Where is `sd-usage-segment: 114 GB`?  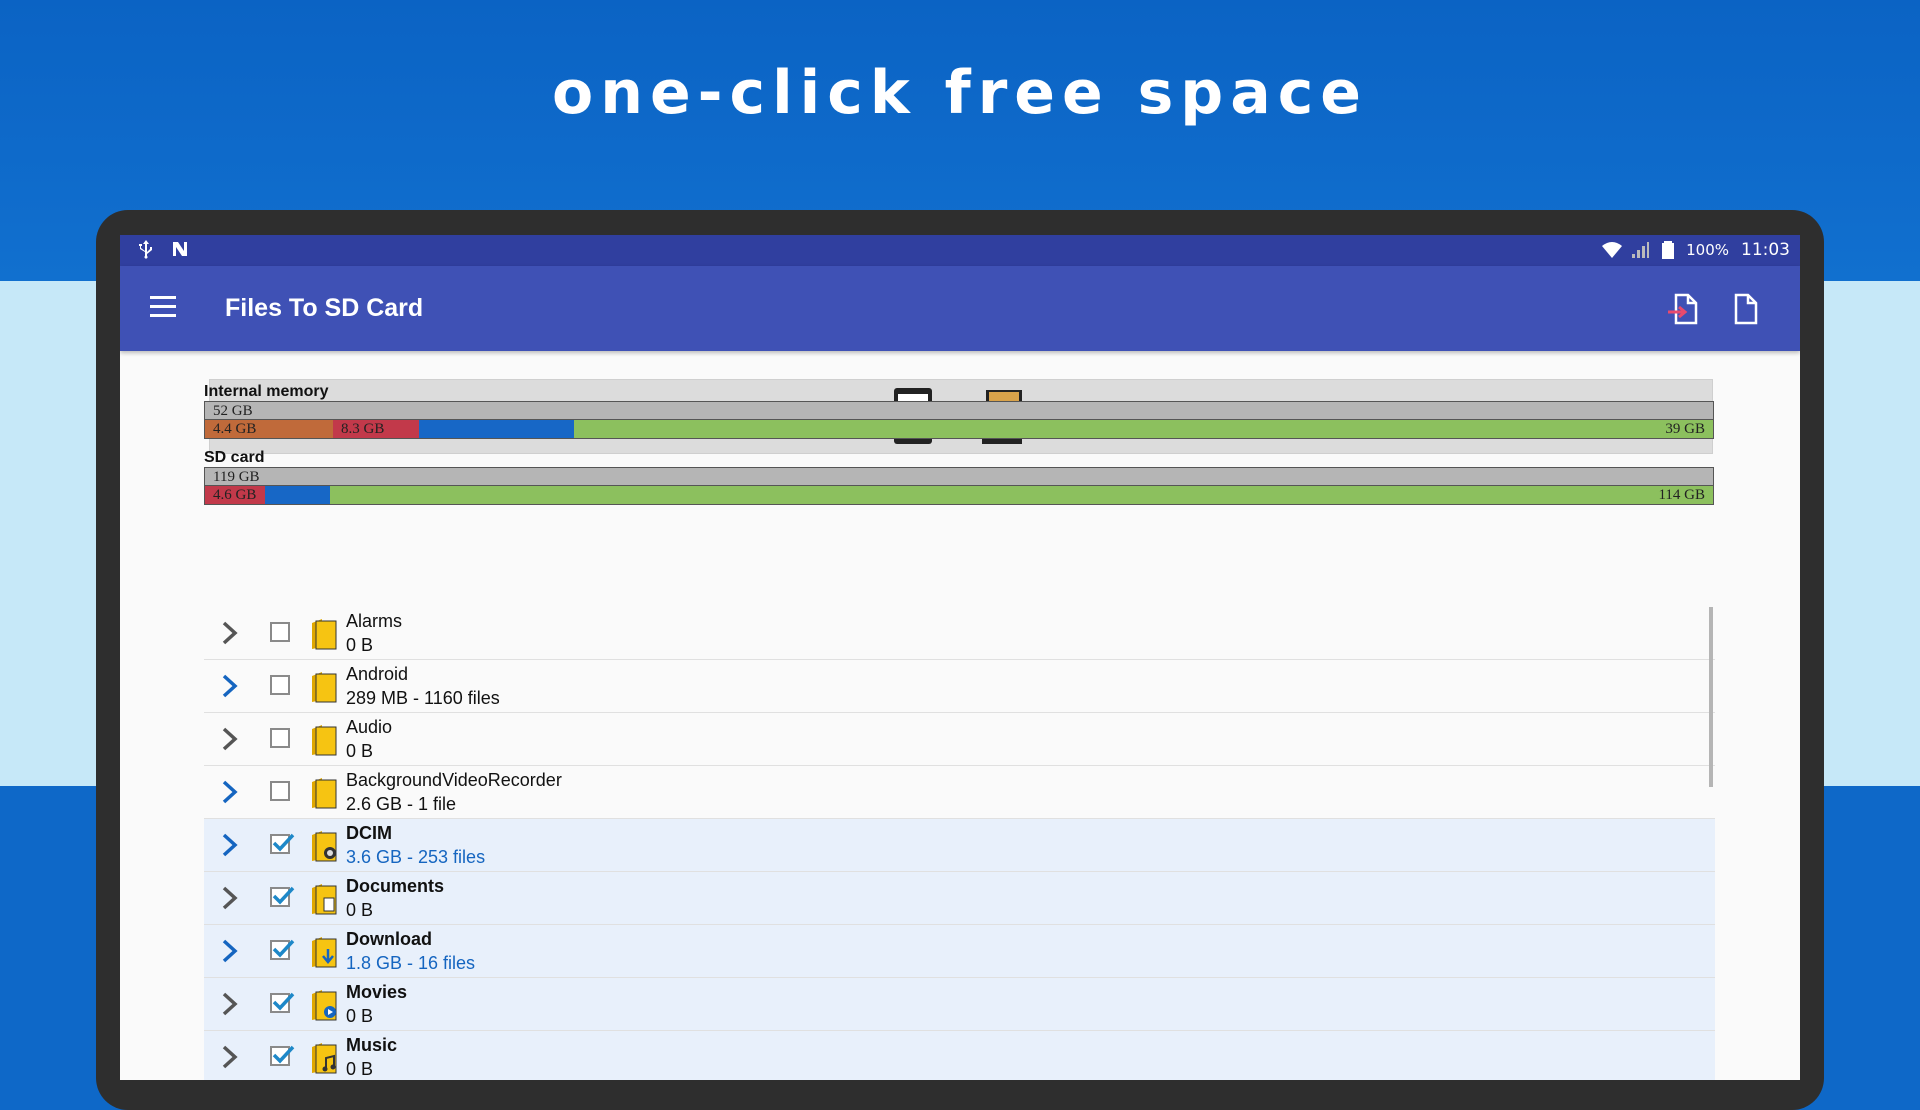
sd-usage-segment: 114 GB is located at coordinates (1021, 495).